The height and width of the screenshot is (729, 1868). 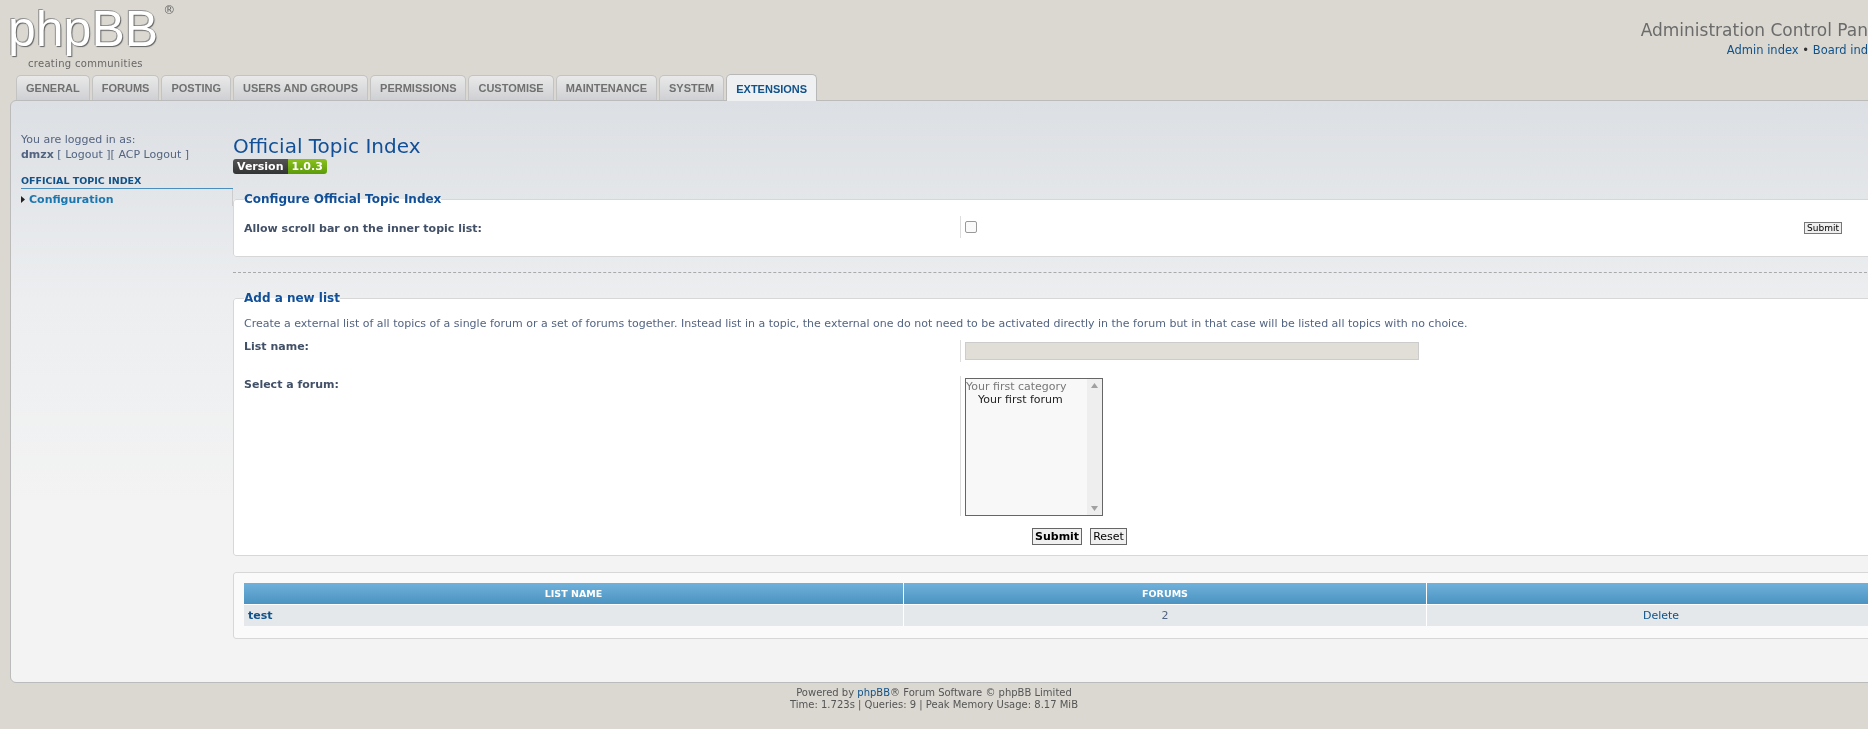 I want to click on registered-mark: ®, so click(x=169, y=10).